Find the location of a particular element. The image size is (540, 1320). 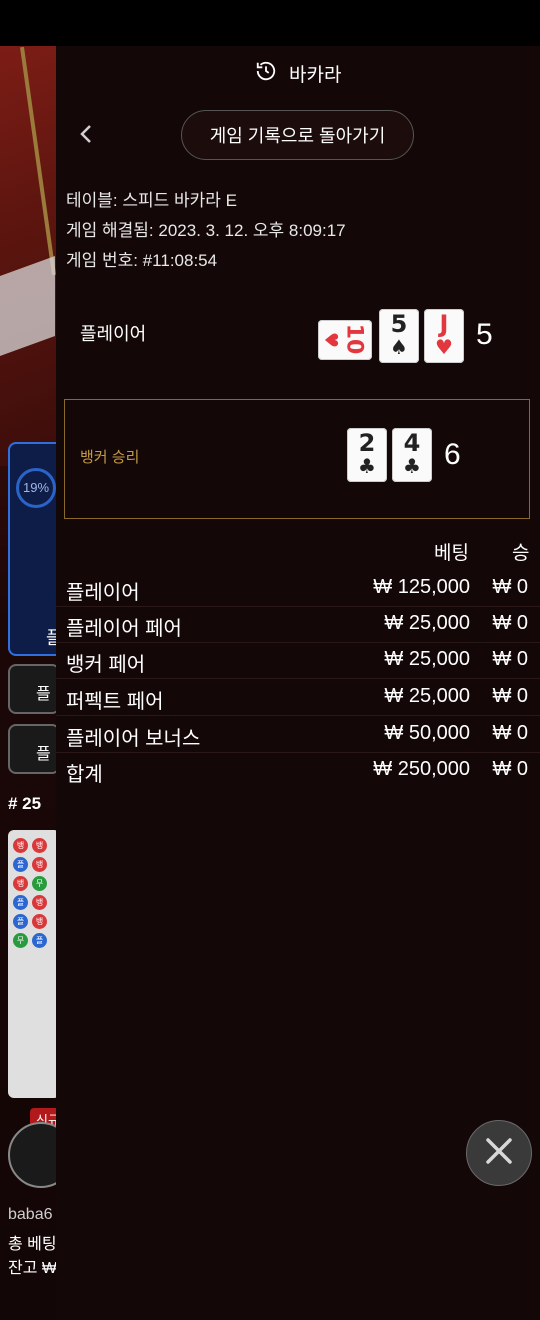

game-number: 게임 번호: #11:08:54 is located at coordinates (142, 260).